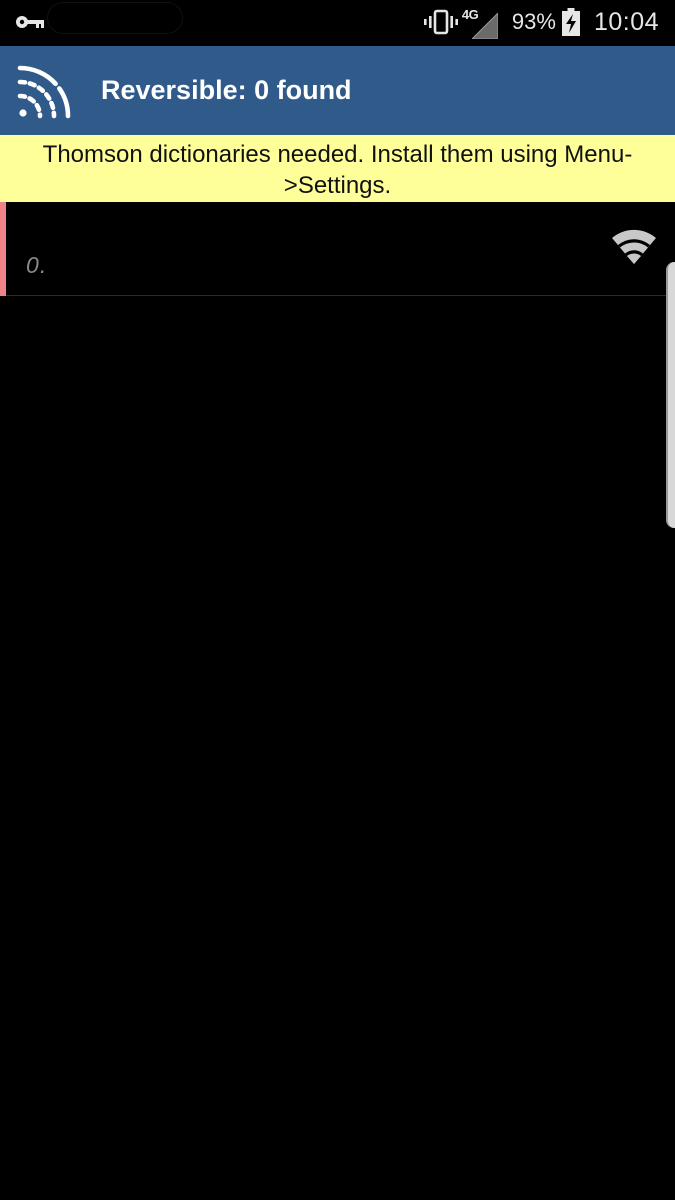 The height and width of the screenshot is (1200, 675). I want to click on status-icons: 4G 93% 10:04, so click(541, 22).